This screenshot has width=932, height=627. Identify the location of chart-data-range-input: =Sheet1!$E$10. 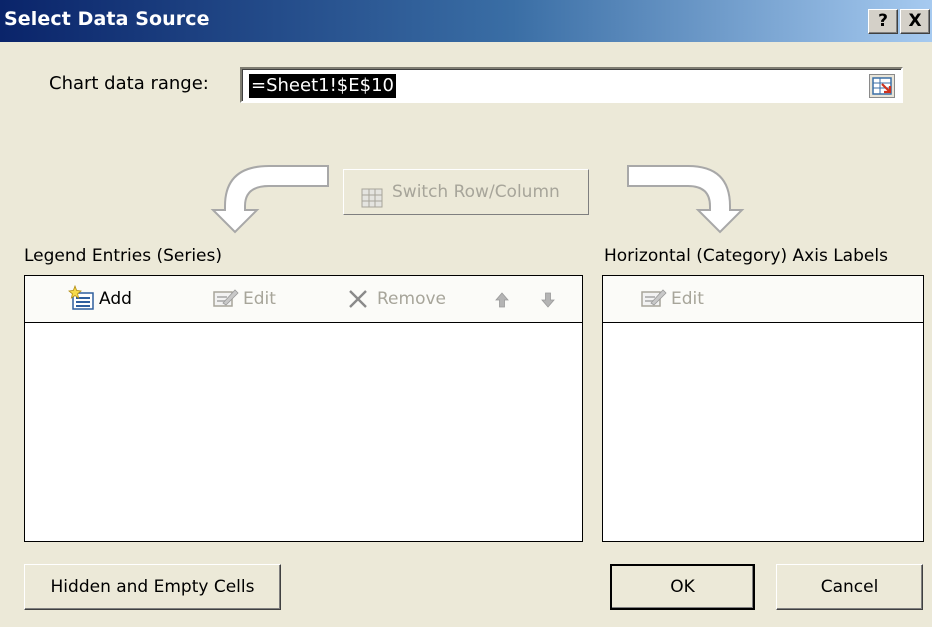
(571, 85).